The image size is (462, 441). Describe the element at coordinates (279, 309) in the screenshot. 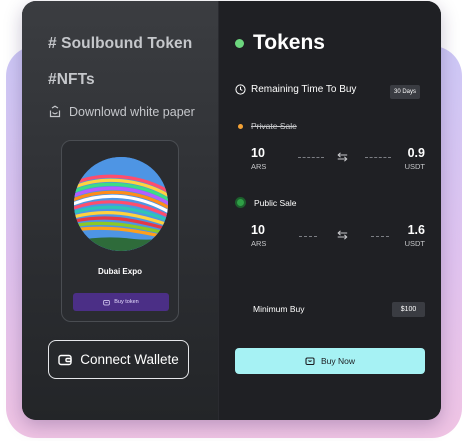

I see `minimum-buy-label: Minimum Buy` at that location.